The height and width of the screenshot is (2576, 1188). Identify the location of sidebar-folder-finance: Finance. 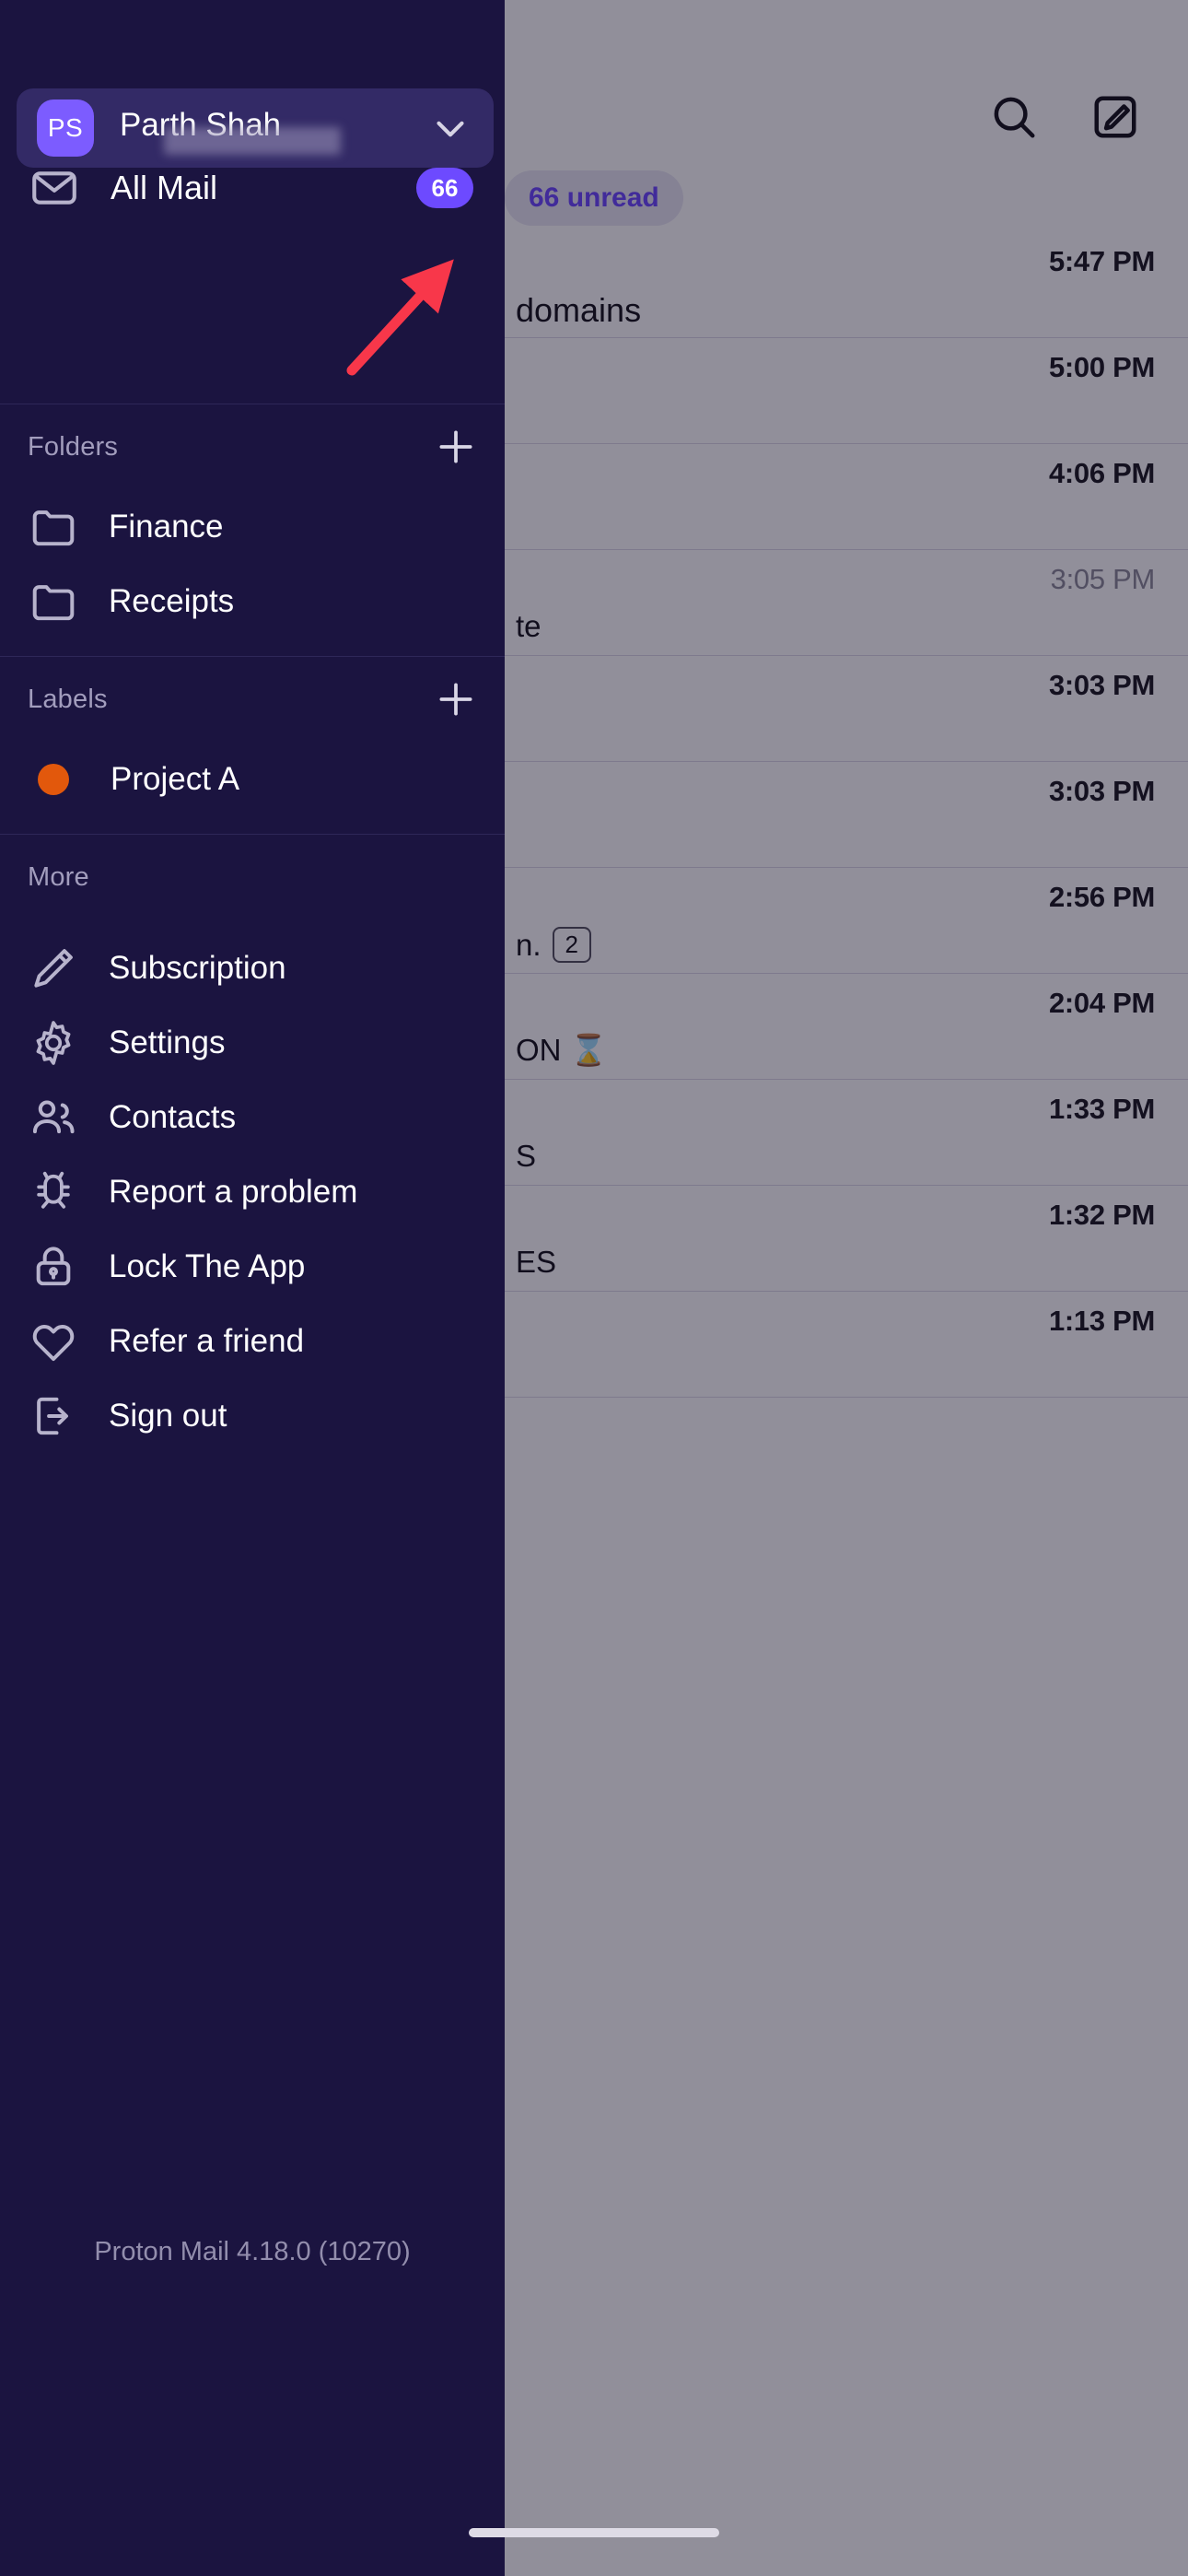
(253, 526).